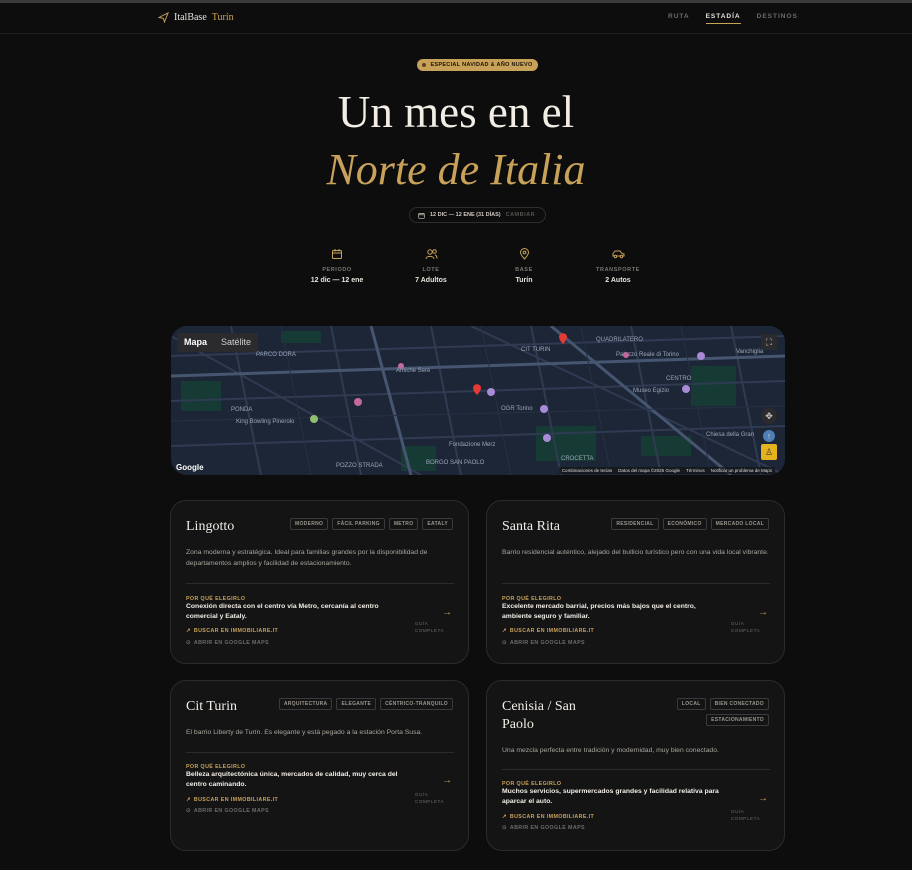 The image size is (912, 870). Describe the element at coordinates (741, 470) in the screenshot. I see `report-problem-link: Notificar un problema de Maps` at that location.